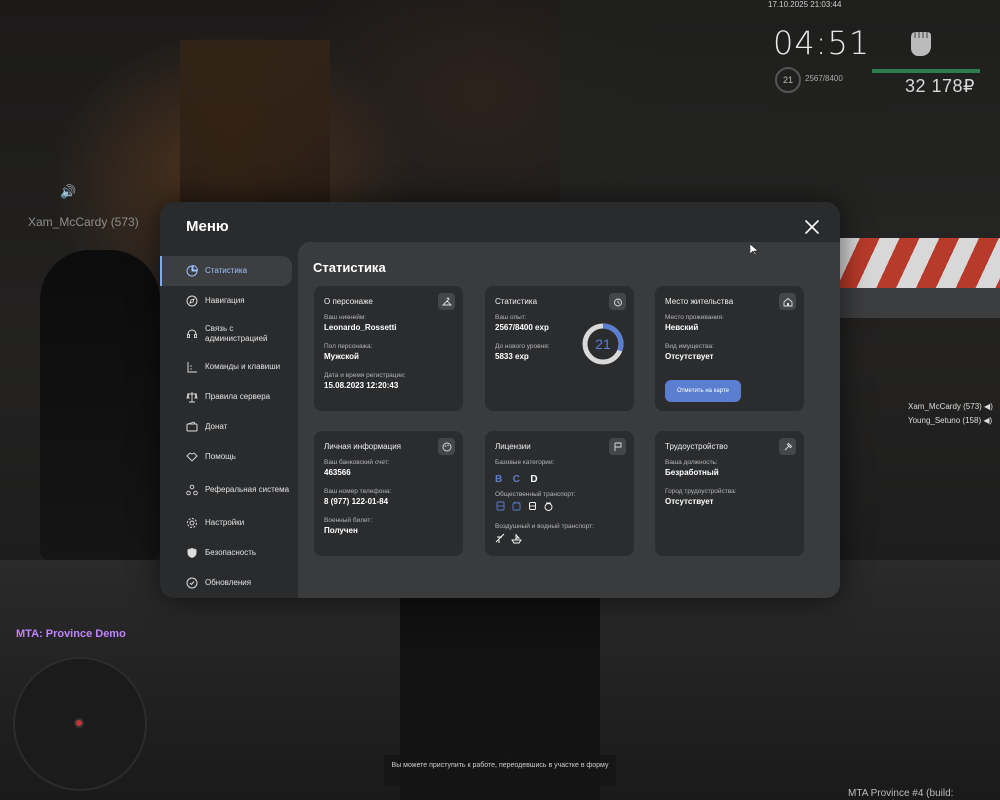  I want to click on field-next-level: До нового уровня: 5833 exp, so click(522, 352).